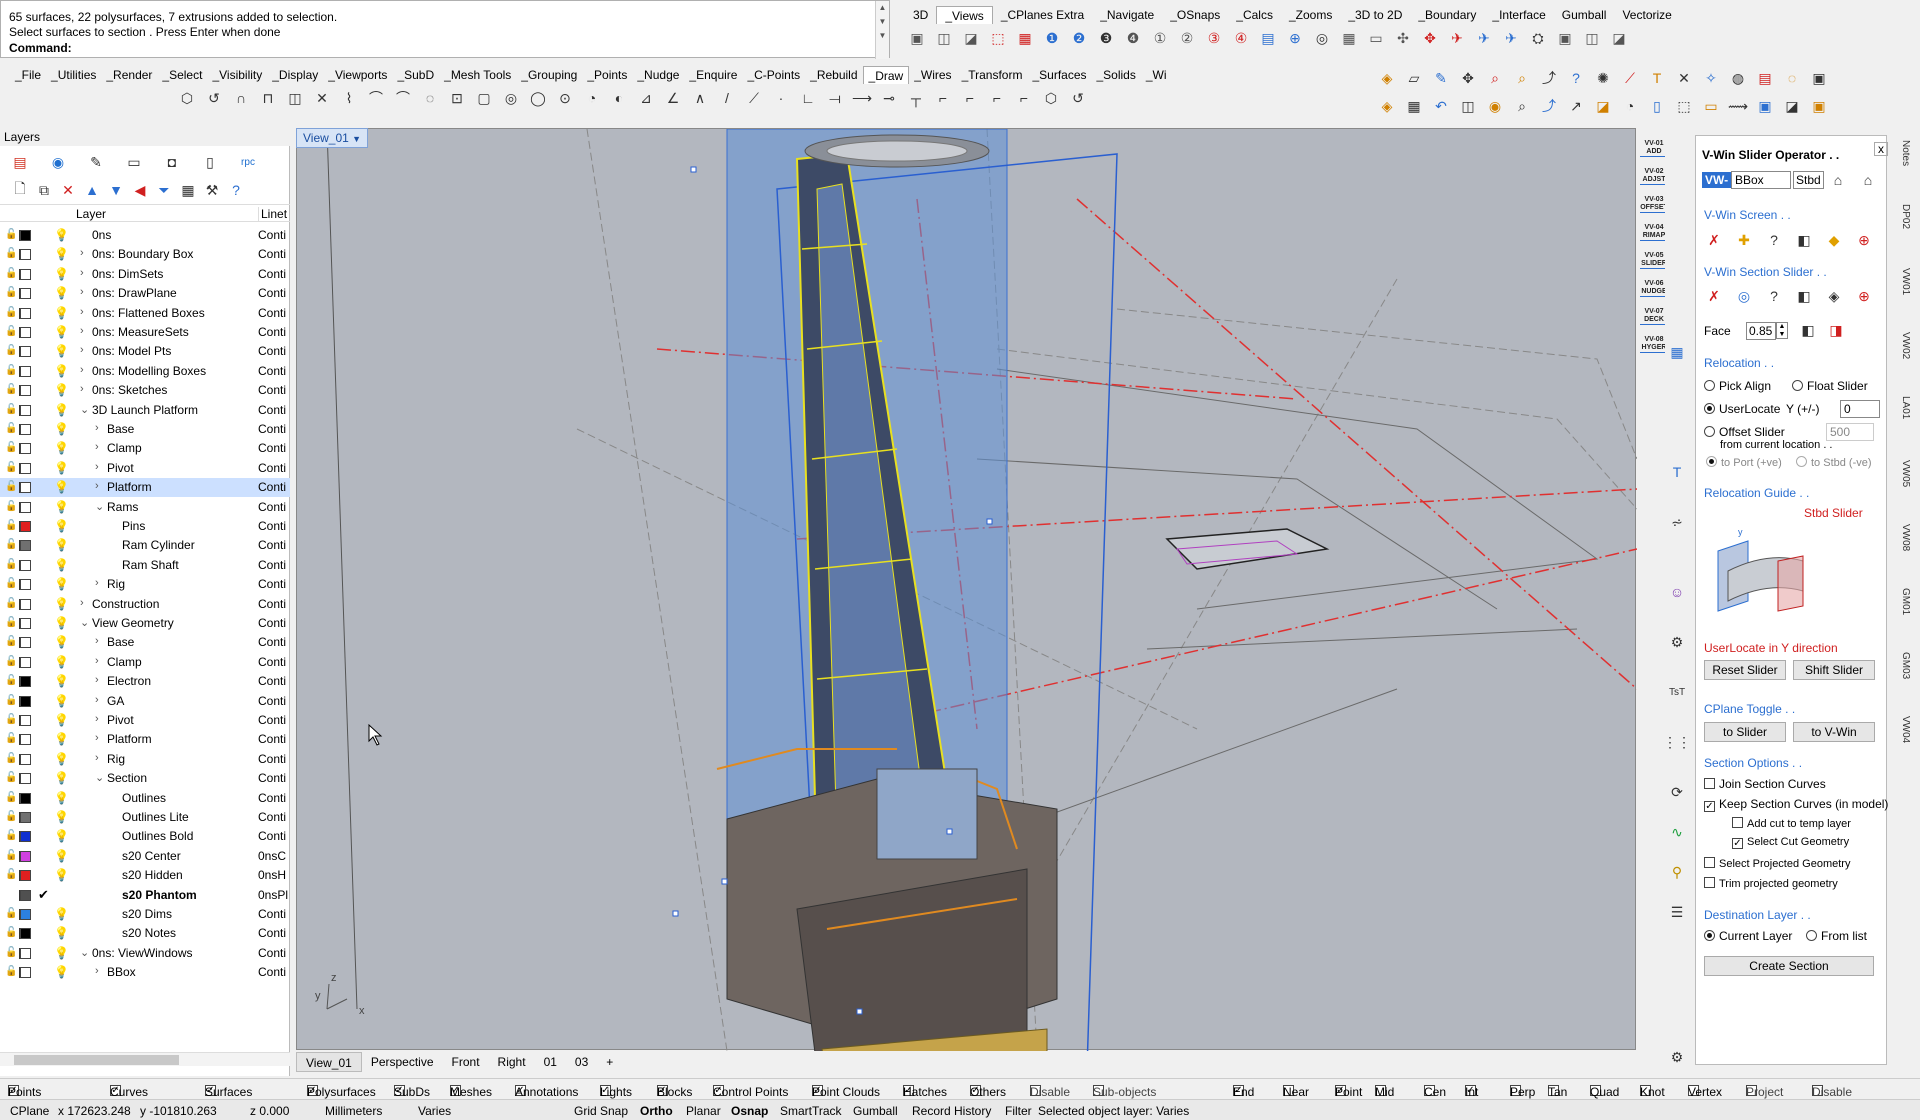 Image resolution: width=1920 pixels, height=1120 pixels. I want to click on to-port-radio: to Port (+ve), so click(1744, 462).